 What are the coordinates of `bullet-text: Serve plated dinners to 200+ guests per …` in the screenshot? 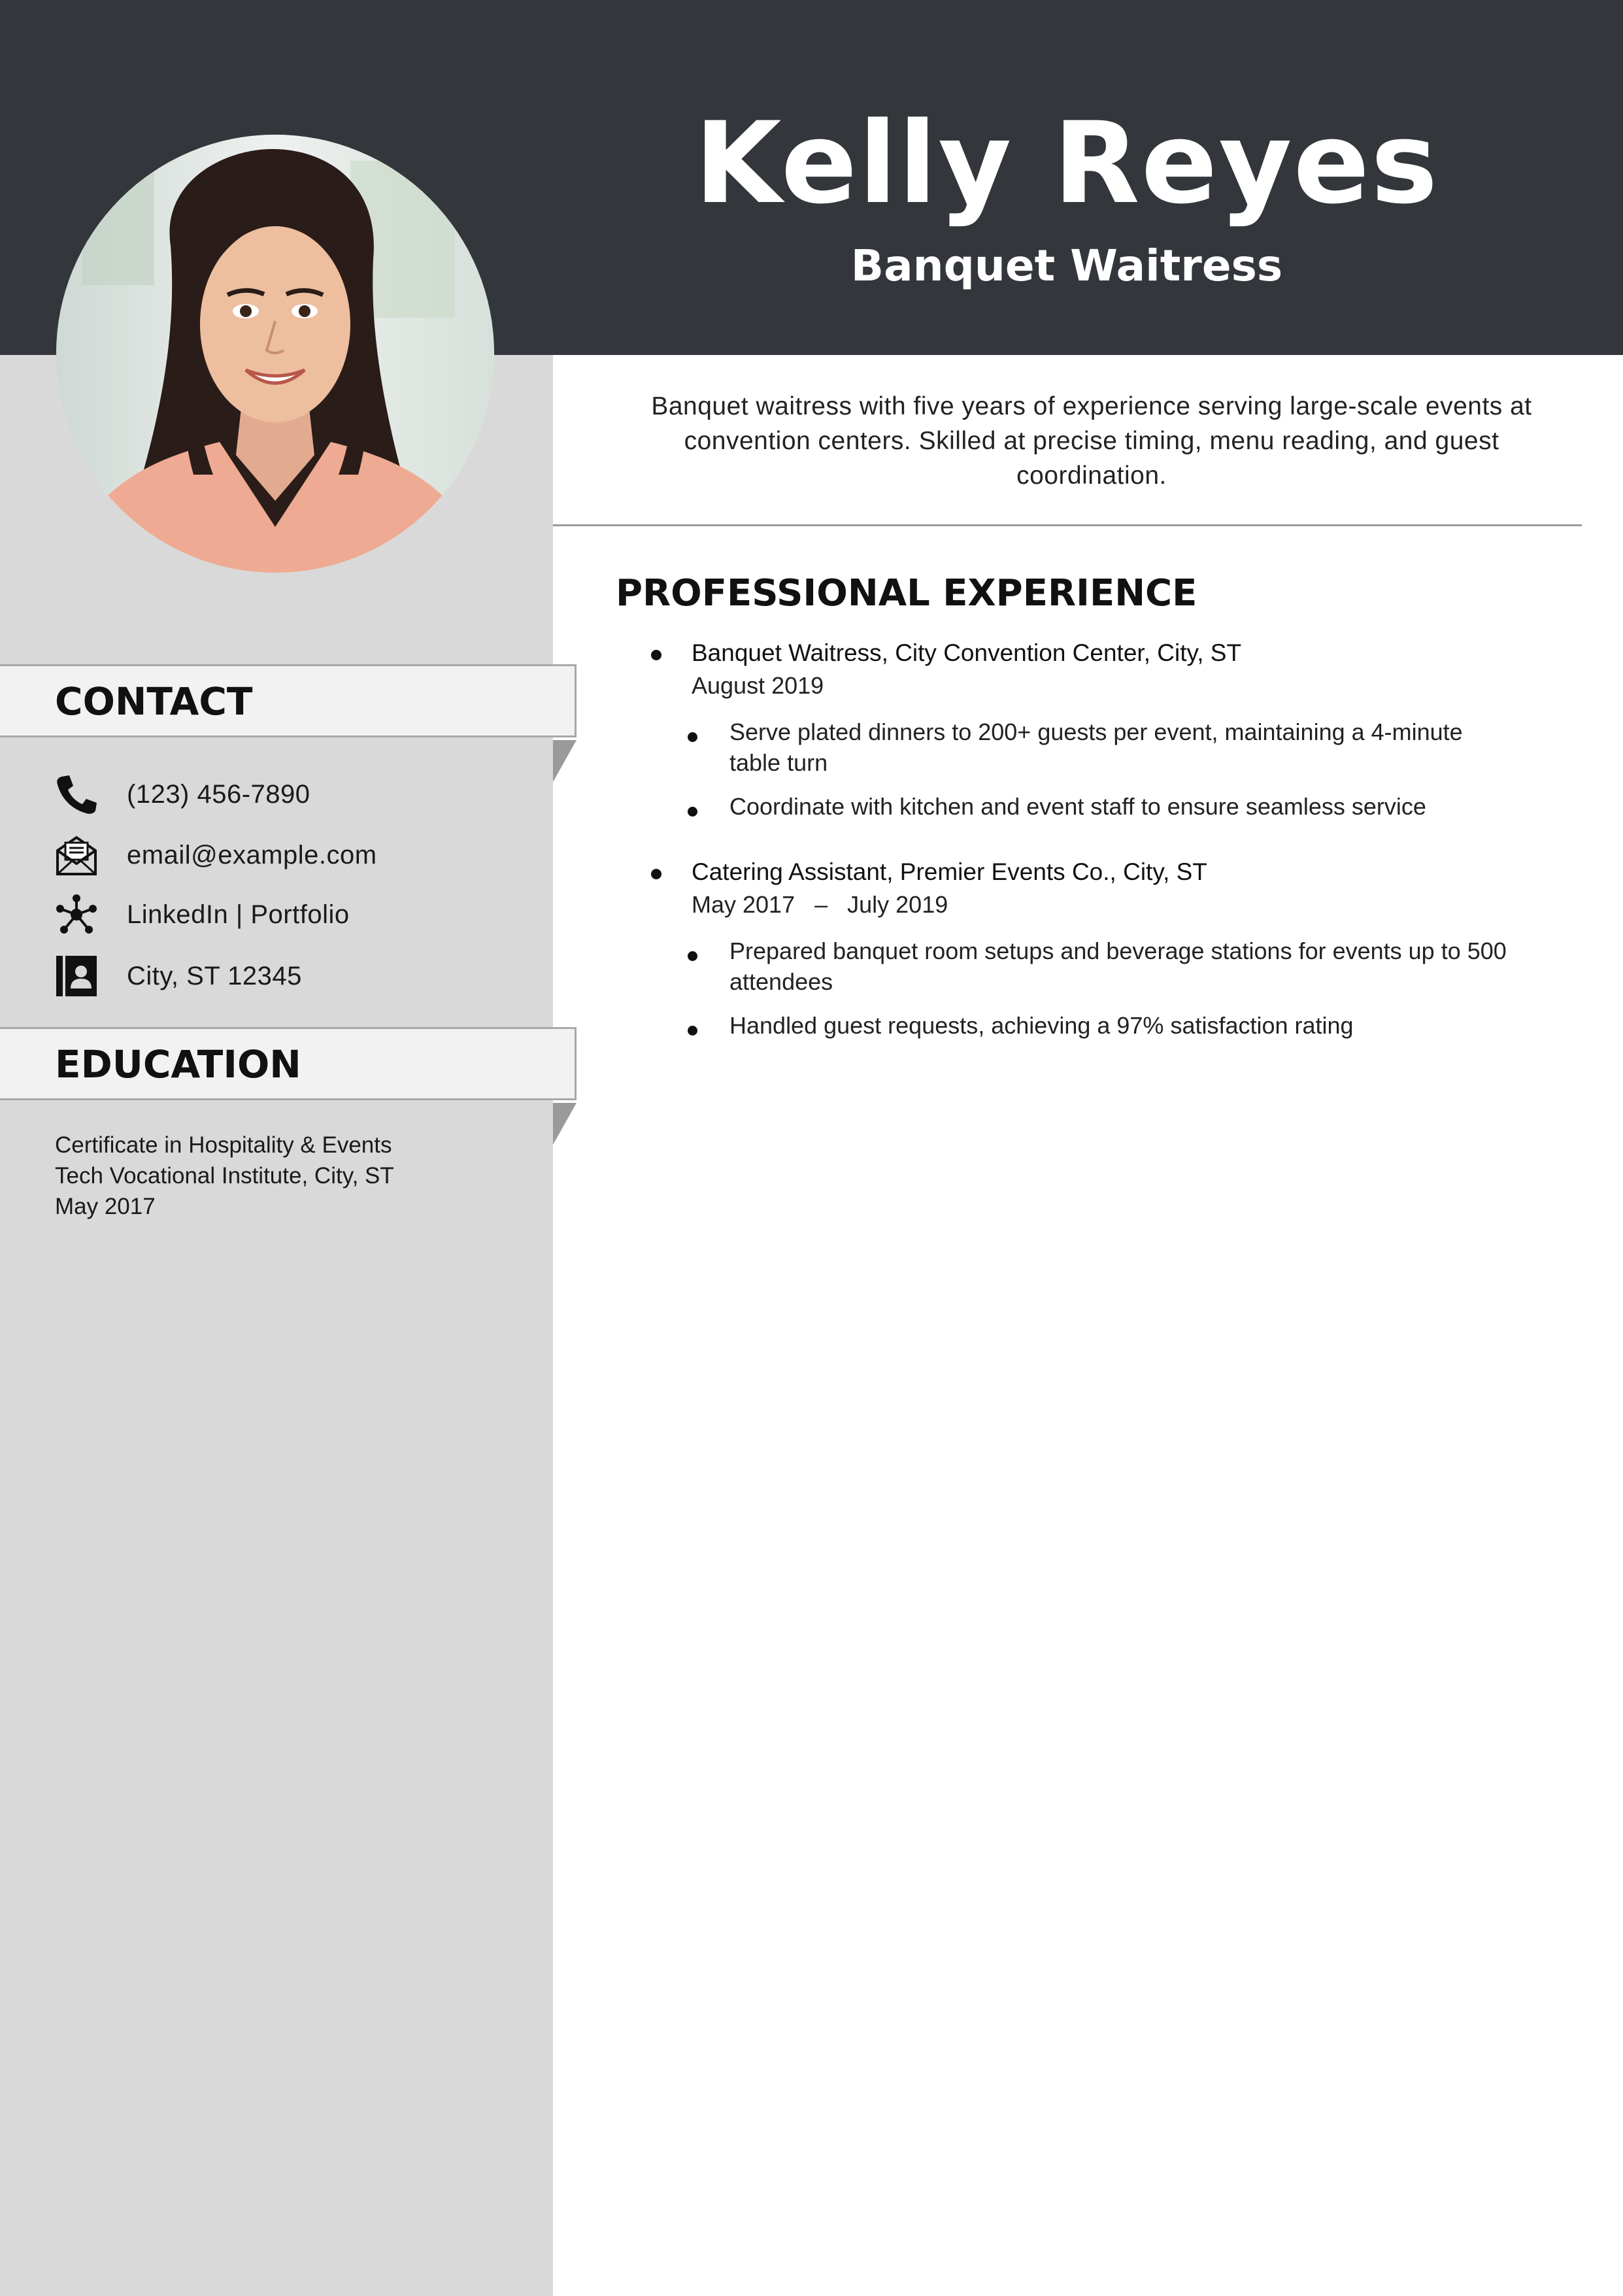 It's located at (1096, 747).